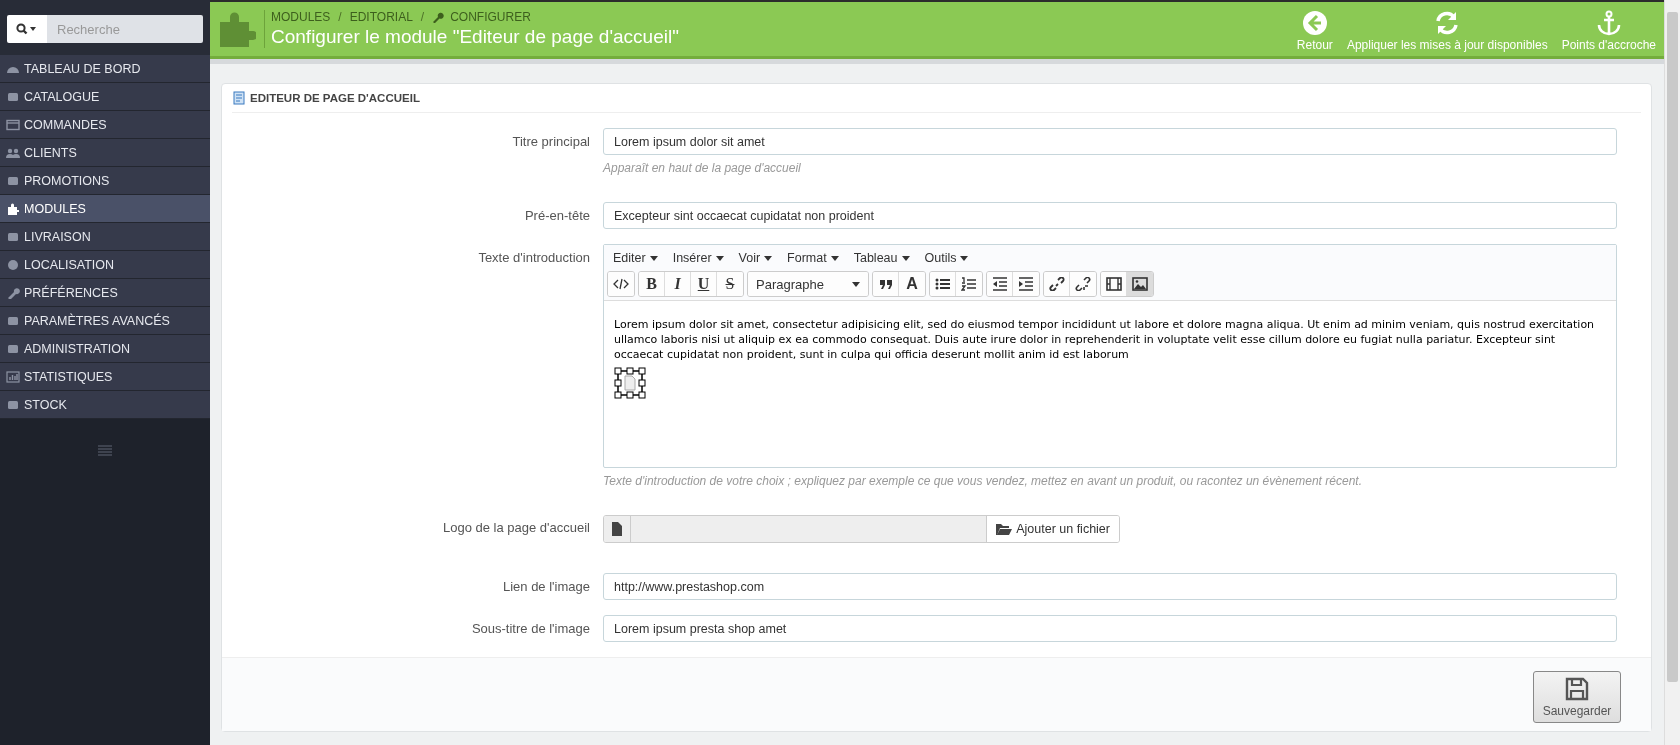 This screenshot has height=745, width=1680. I want to click on text-field: Lorem ipsum dolor sit amet, so click(1110, 141).